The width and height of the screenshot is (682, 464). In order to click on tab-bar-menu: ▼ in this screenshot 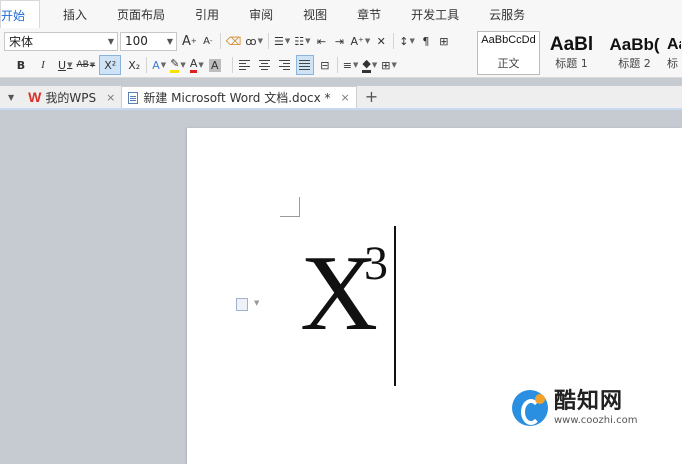, I will do `click(11, 97)`.